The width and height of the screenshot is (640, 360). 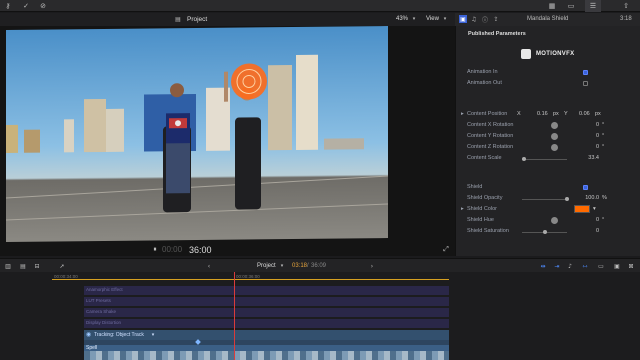 I want to click on inspector-title: Mandala Shield, so click(x=548, y=19).